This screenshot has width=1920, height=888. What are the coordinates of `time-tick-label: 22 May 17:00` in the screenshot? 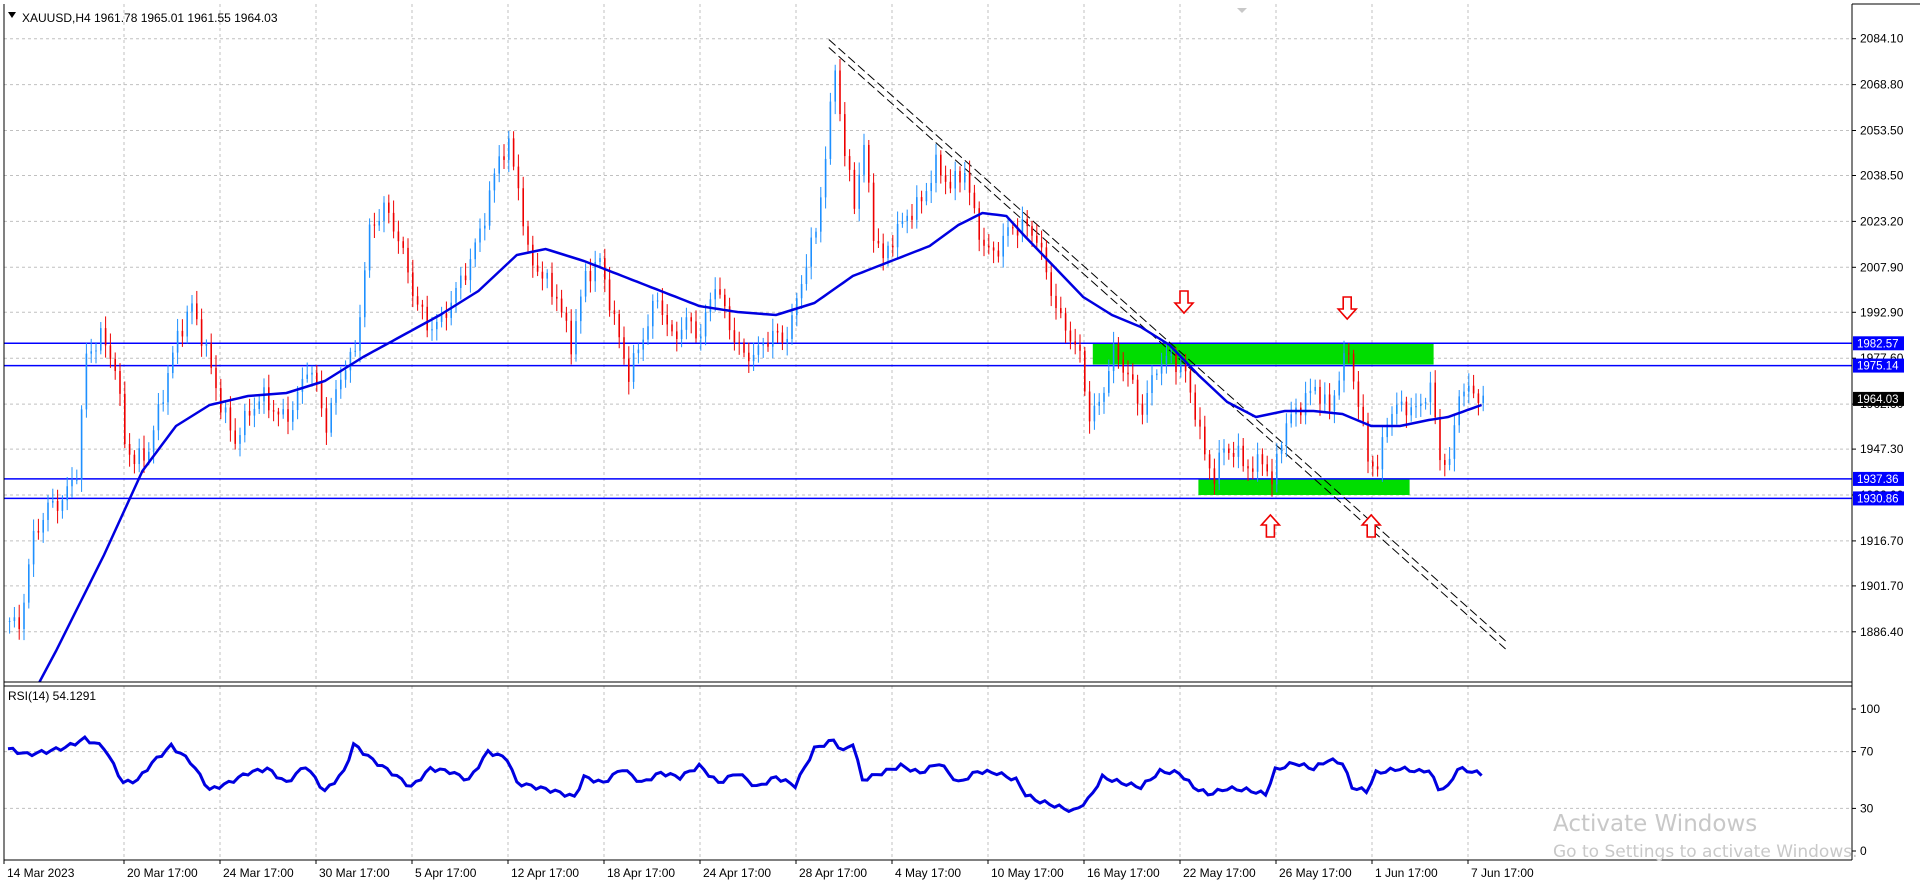 It's located at (1219, 873).